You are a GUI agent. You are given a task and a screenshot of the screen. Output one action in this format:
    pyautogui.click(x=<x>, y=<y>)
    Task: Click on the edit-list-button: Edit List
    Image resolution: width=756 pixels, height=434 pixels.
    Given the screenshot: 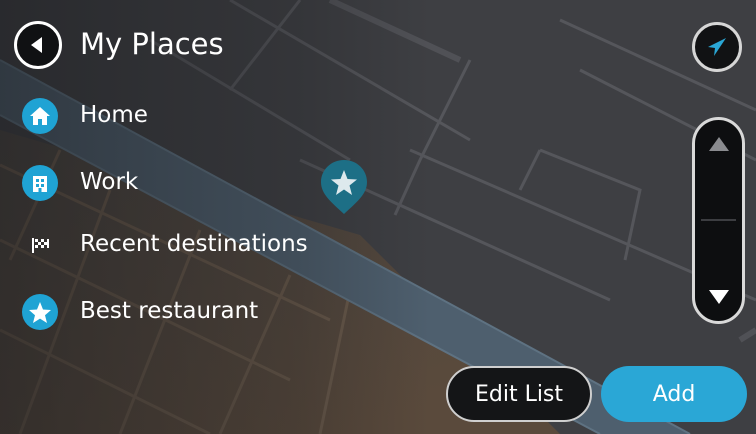 What is the action you would take?
    pyautogui.click(x=519, y=394)
    